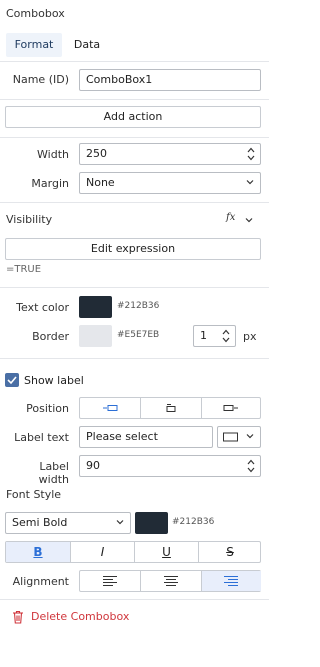 The width and height of the screenshot is (320, 667). I want to click on font-style-label: Font Style, so click(34, 494).